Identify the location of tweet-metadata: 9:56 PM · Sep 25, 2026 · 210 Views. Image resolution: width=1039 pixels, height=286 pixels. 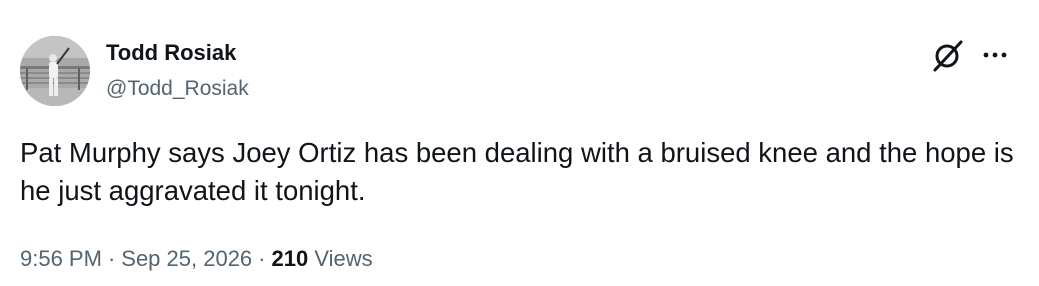
(196, 259).